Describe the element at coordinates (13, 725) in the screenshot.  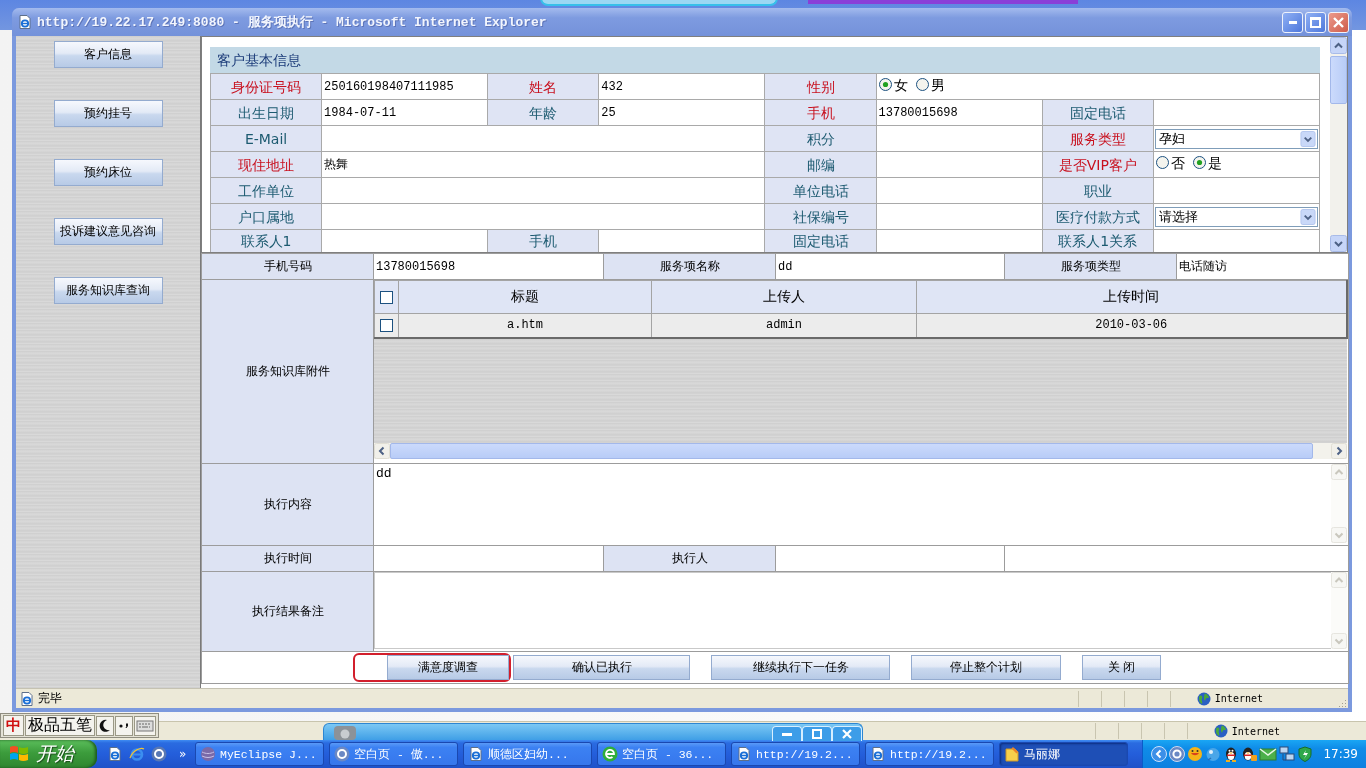
I see `ime-mode-button: 中` at that location.